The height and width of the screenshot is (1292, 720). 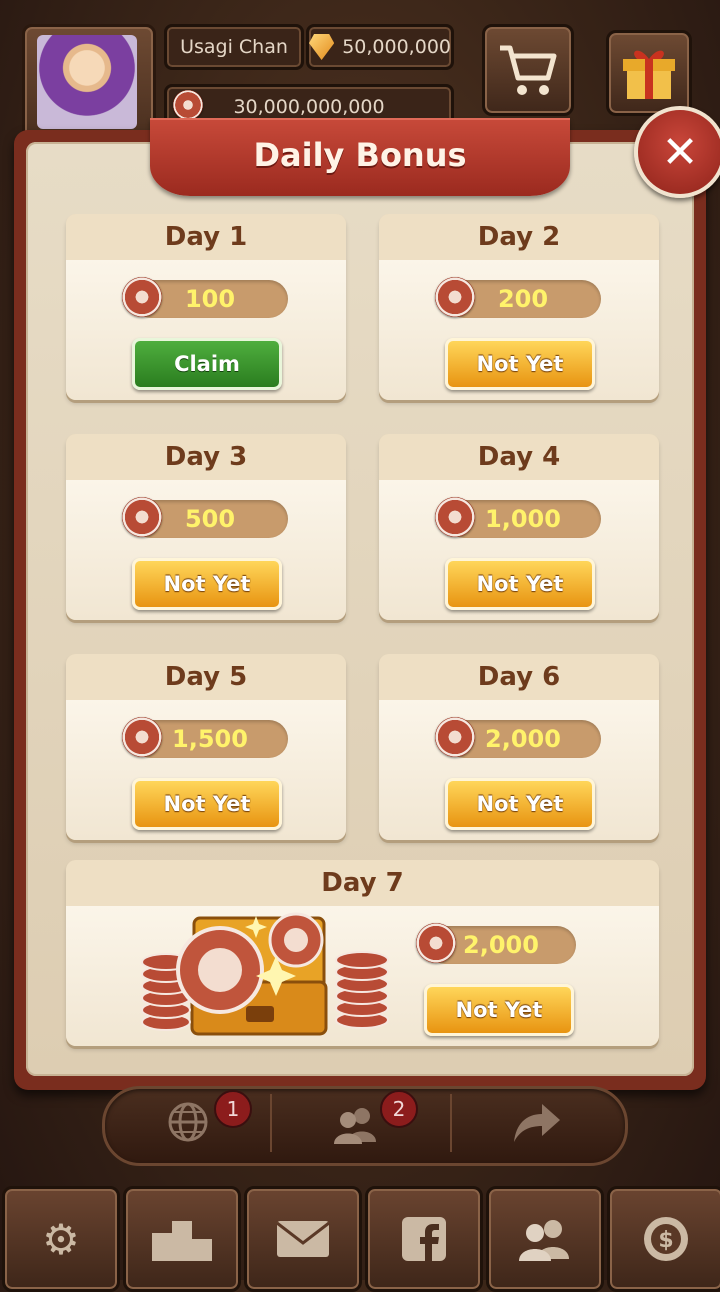 I want to click on gift-button, so click(x=649, y=73).